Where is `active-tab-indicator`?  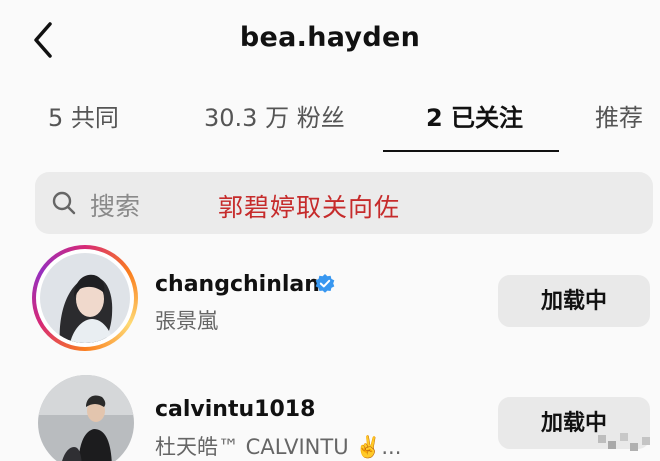
active-tab-indicator is located at coordinates (471, 151).